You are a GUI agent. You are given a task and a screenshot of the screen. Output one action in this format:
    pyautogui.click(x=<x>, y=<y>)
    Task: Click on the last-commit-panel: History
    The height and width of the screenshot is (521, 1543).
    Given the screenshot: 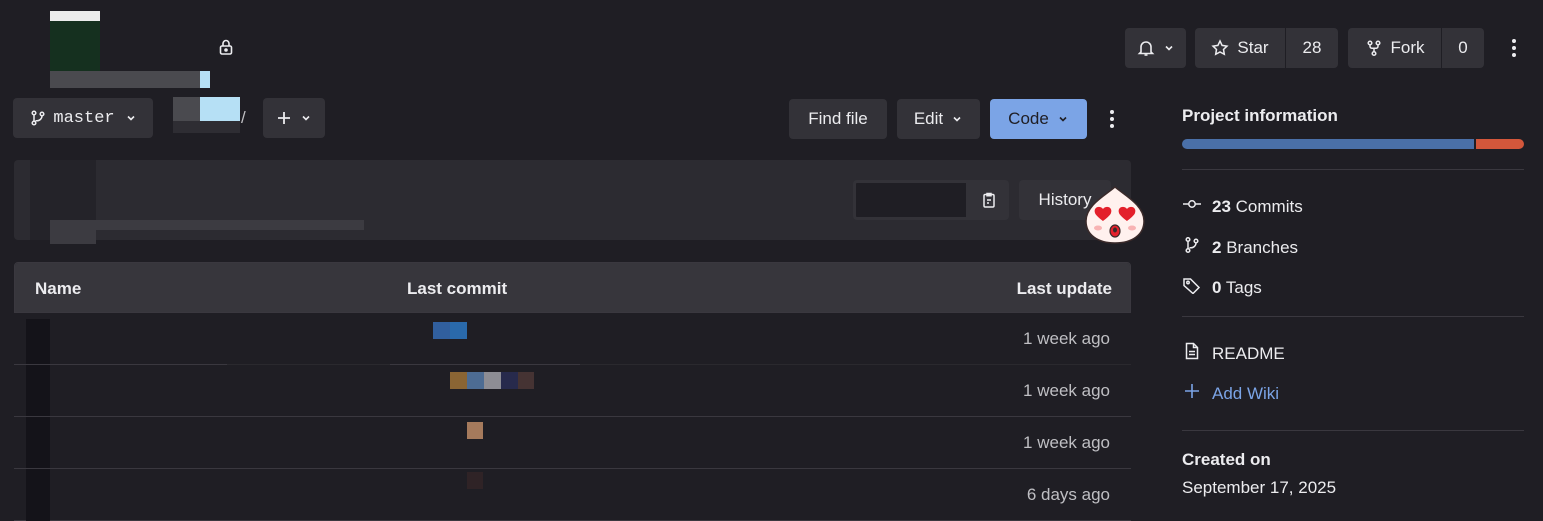 What is the action you would take?
    pyautogui.click(x=572, y=202)
    